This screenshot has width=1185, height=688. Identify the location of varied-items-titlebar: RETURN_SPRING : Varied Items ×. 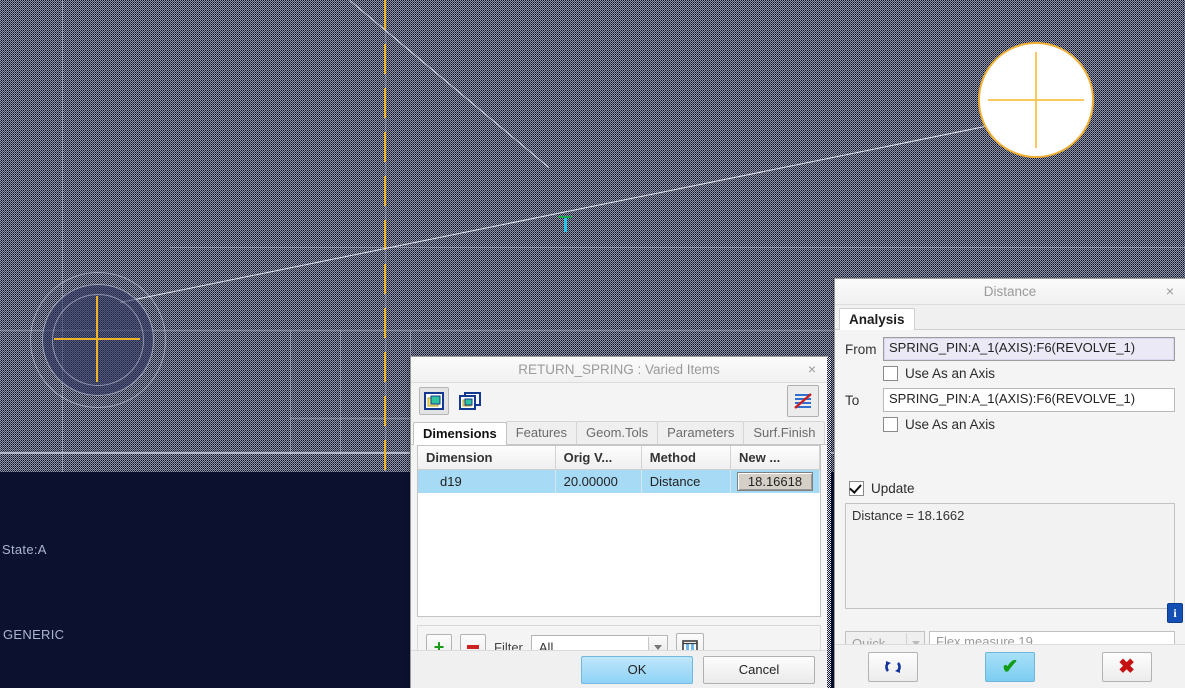
(619, 370).